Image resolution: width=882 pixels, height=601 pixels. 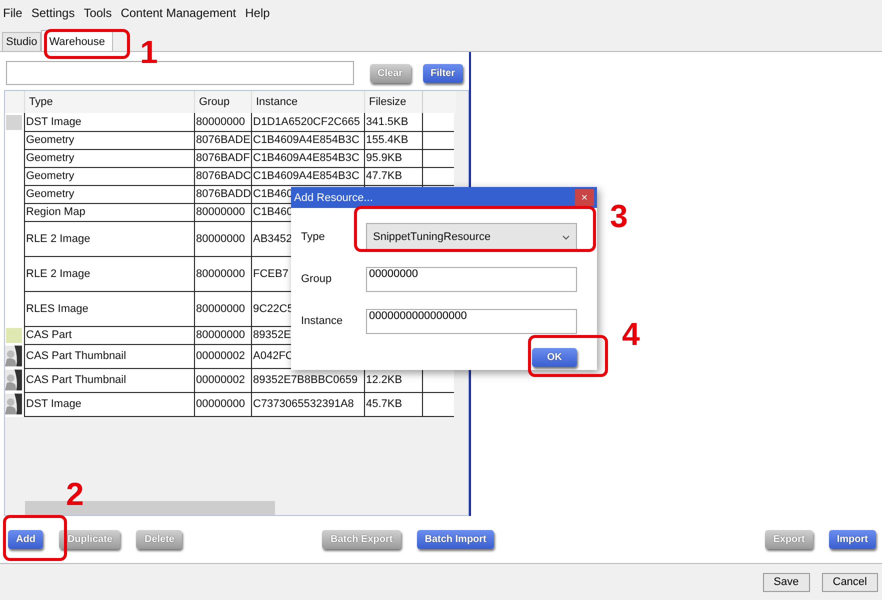 I want to click on step-number: 2, so click(x=75, y=494).